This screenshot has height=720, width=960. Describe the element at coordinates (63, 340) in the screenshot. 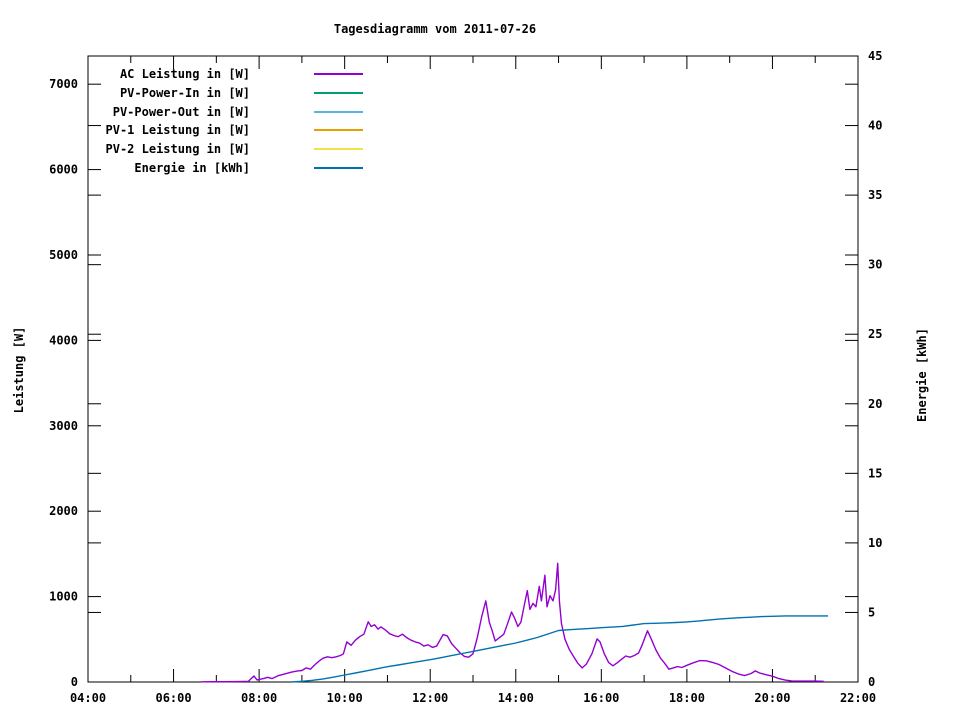

I see `tick-label: 4000` at that location.